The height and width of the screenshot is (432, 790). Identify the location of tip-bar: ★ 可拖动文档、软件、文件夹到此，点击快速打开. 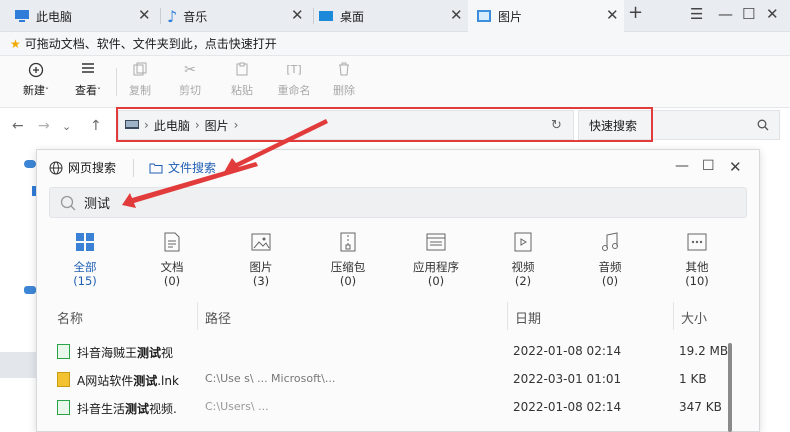
(395, 44).